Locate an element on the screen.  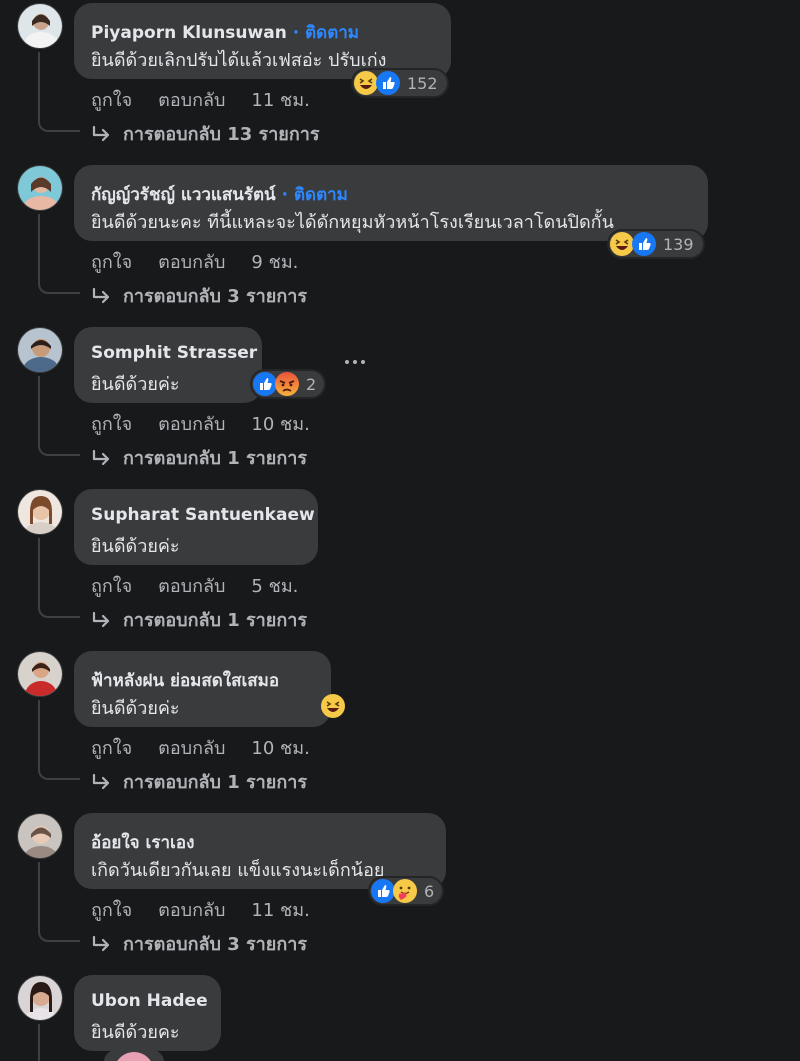
reaction-count: 6 is located at coordinates (429, 891).